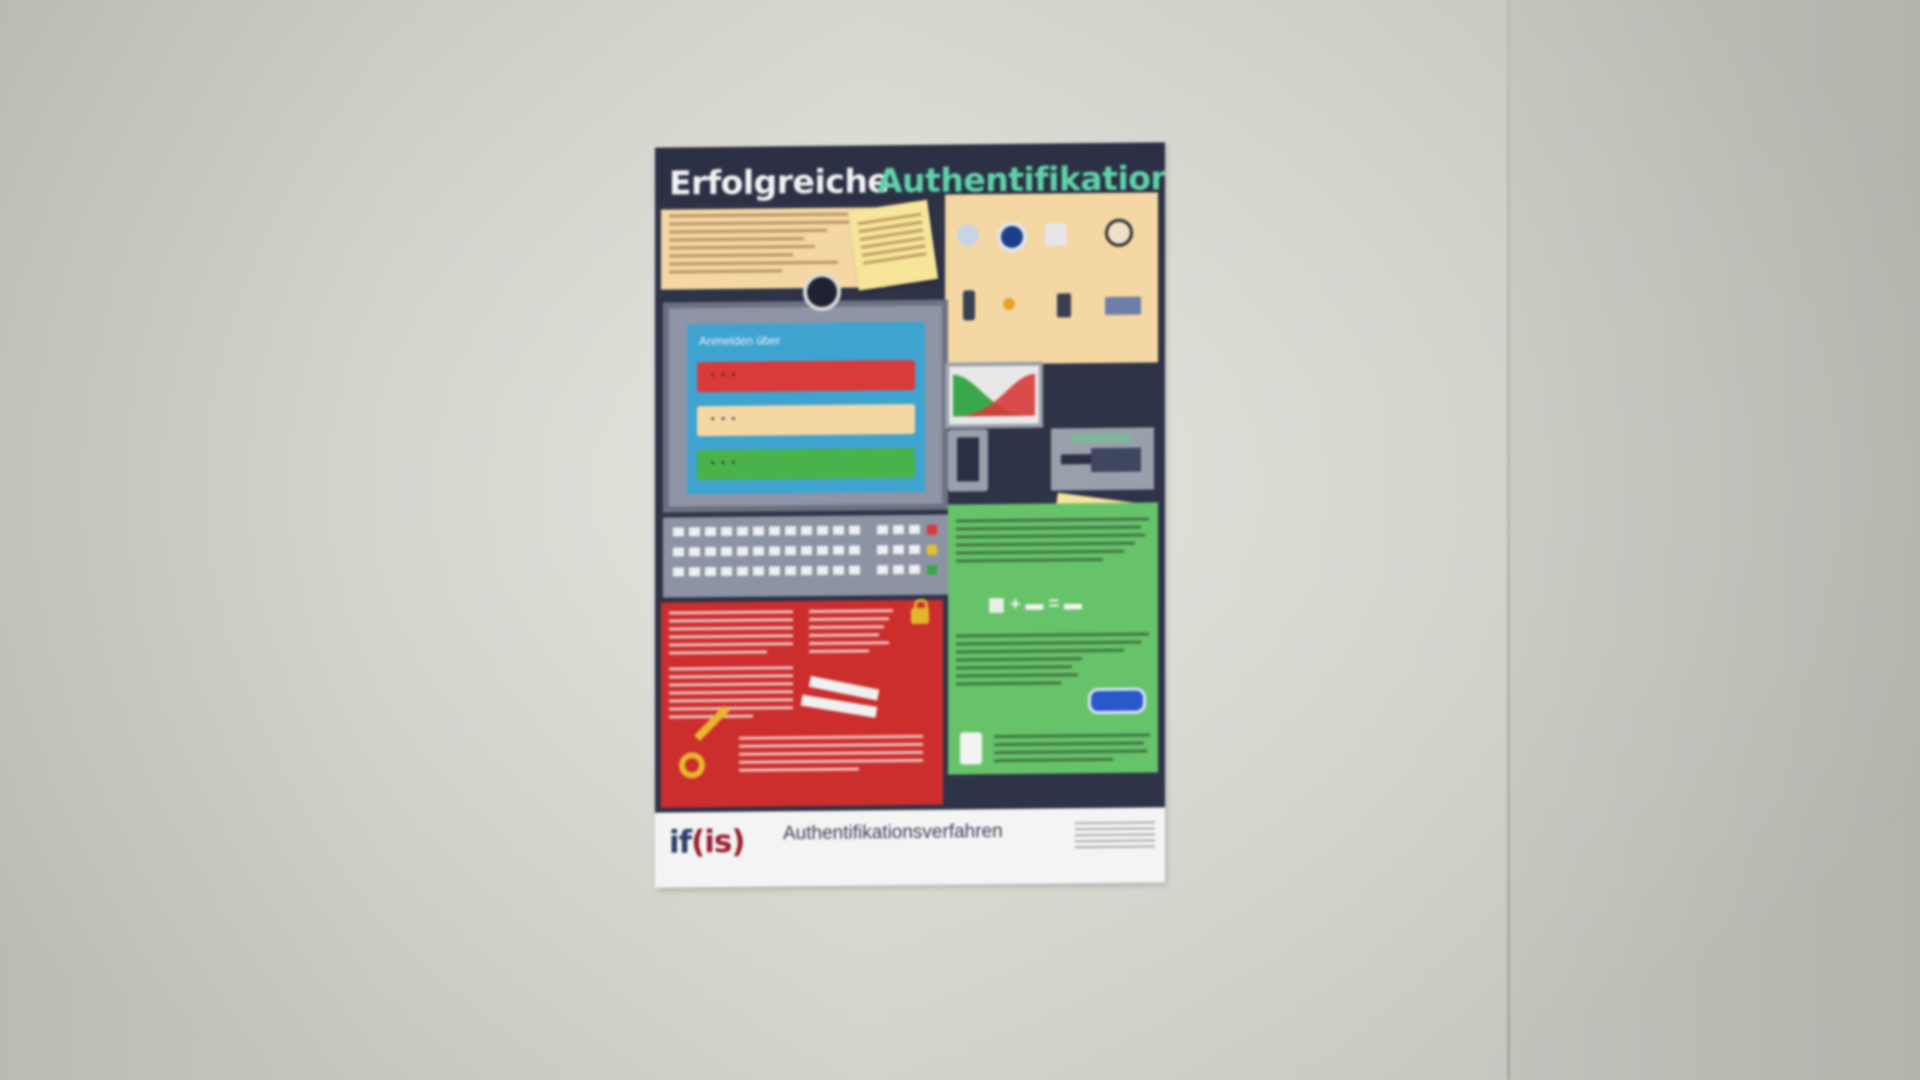 The width and height of the screenshot is (1920, 1080). I want to click on card-reader-drawing, so click(1101, 453).